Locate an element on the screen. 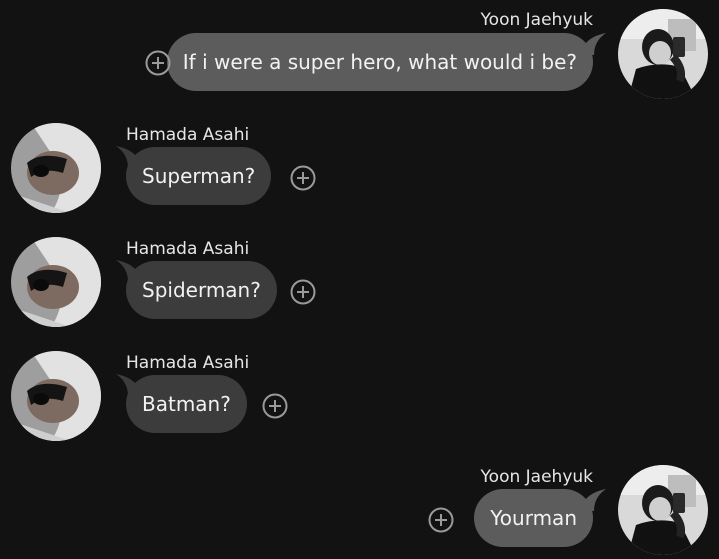  message-bubble: If i were a super hero, what would i be? is located at coordinates (379, 62).